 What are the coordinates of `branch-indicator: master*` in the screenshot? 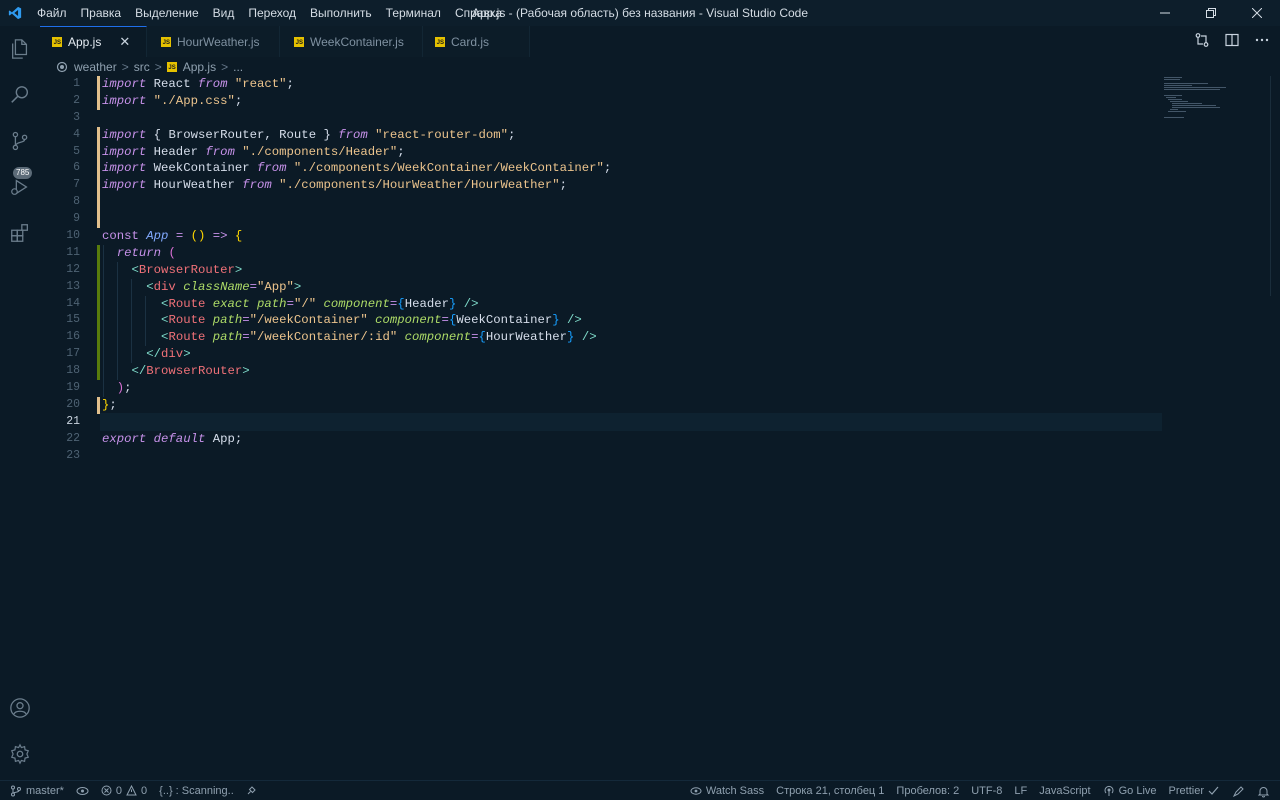 It's located at (35, 790).